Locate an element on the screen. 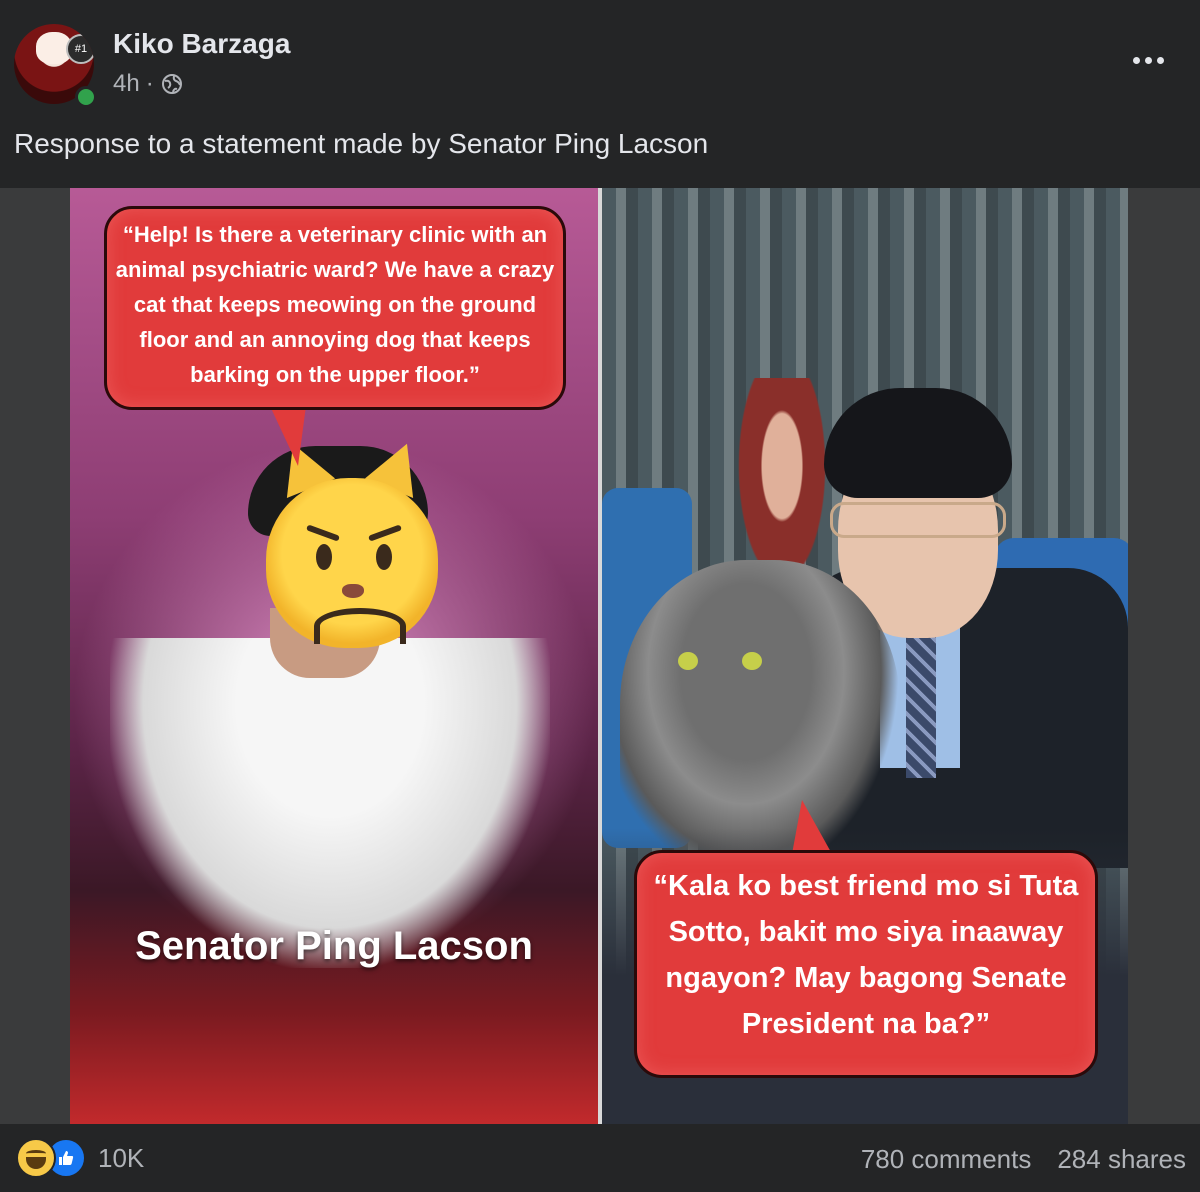  comments-count-link: 780 comments is located at coordinates (946, 1159).